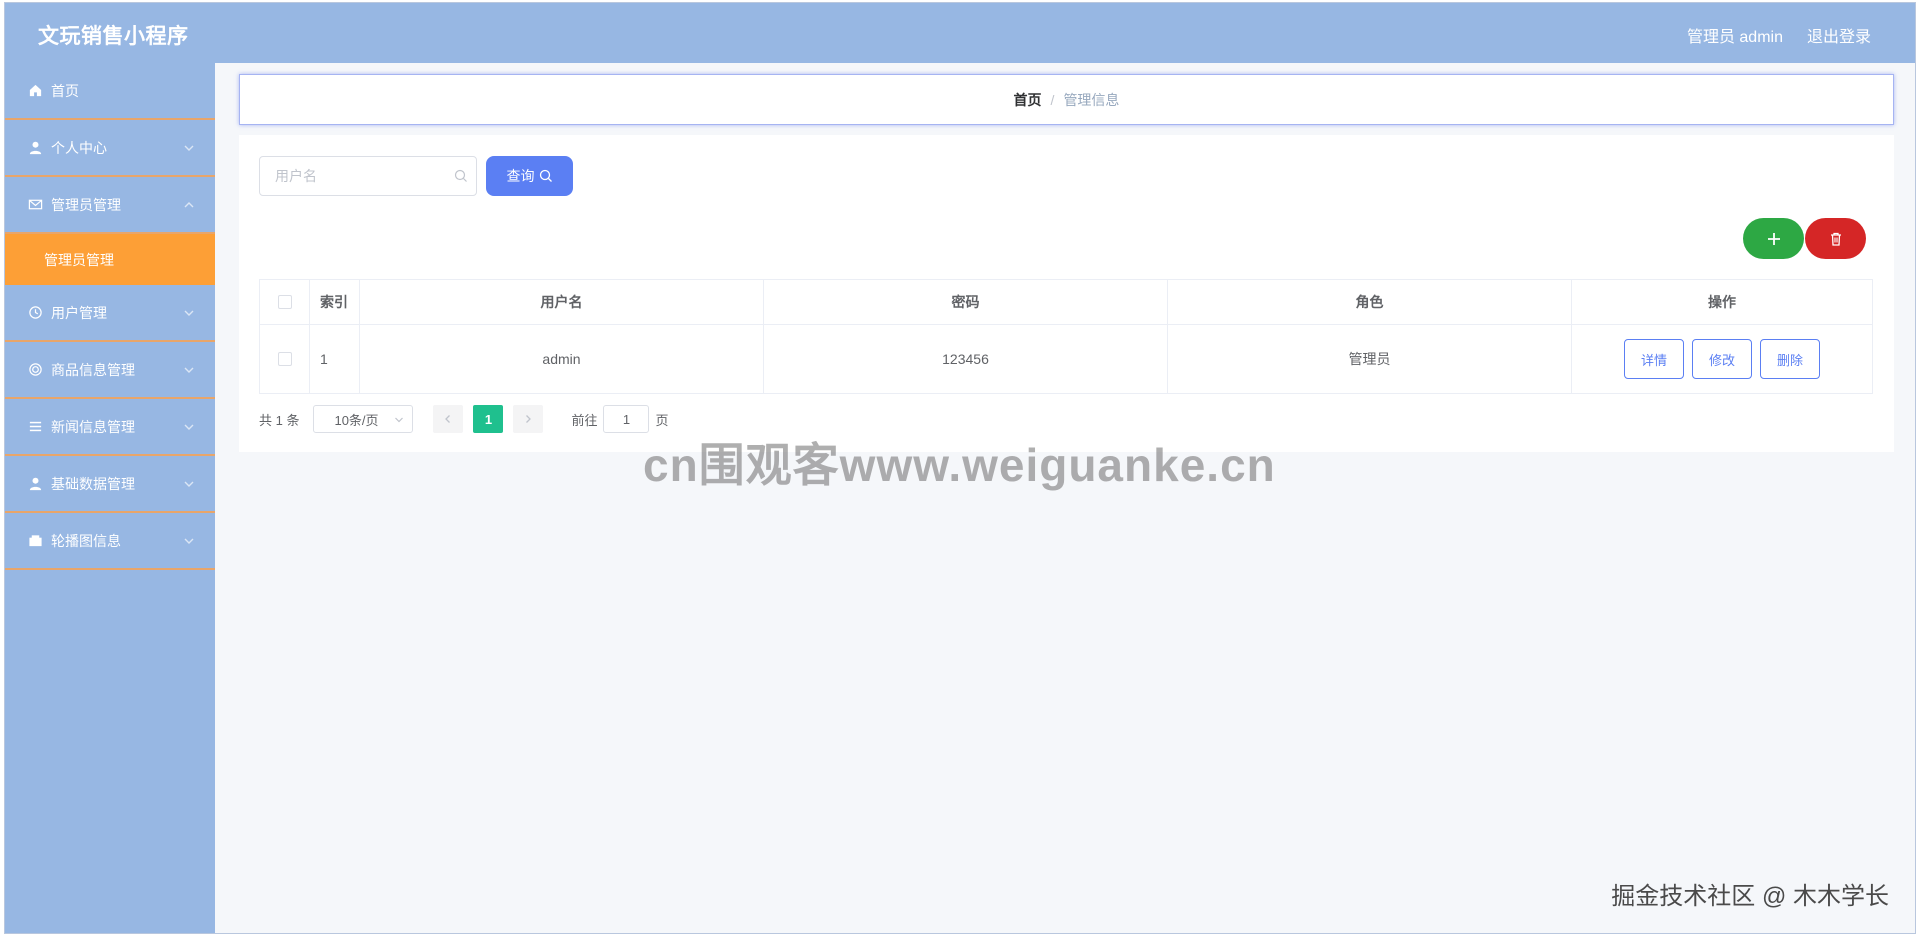  Describe the element at coordinates (520, 176) in the screenshot. I see `query-button-label: 查询` at that location.